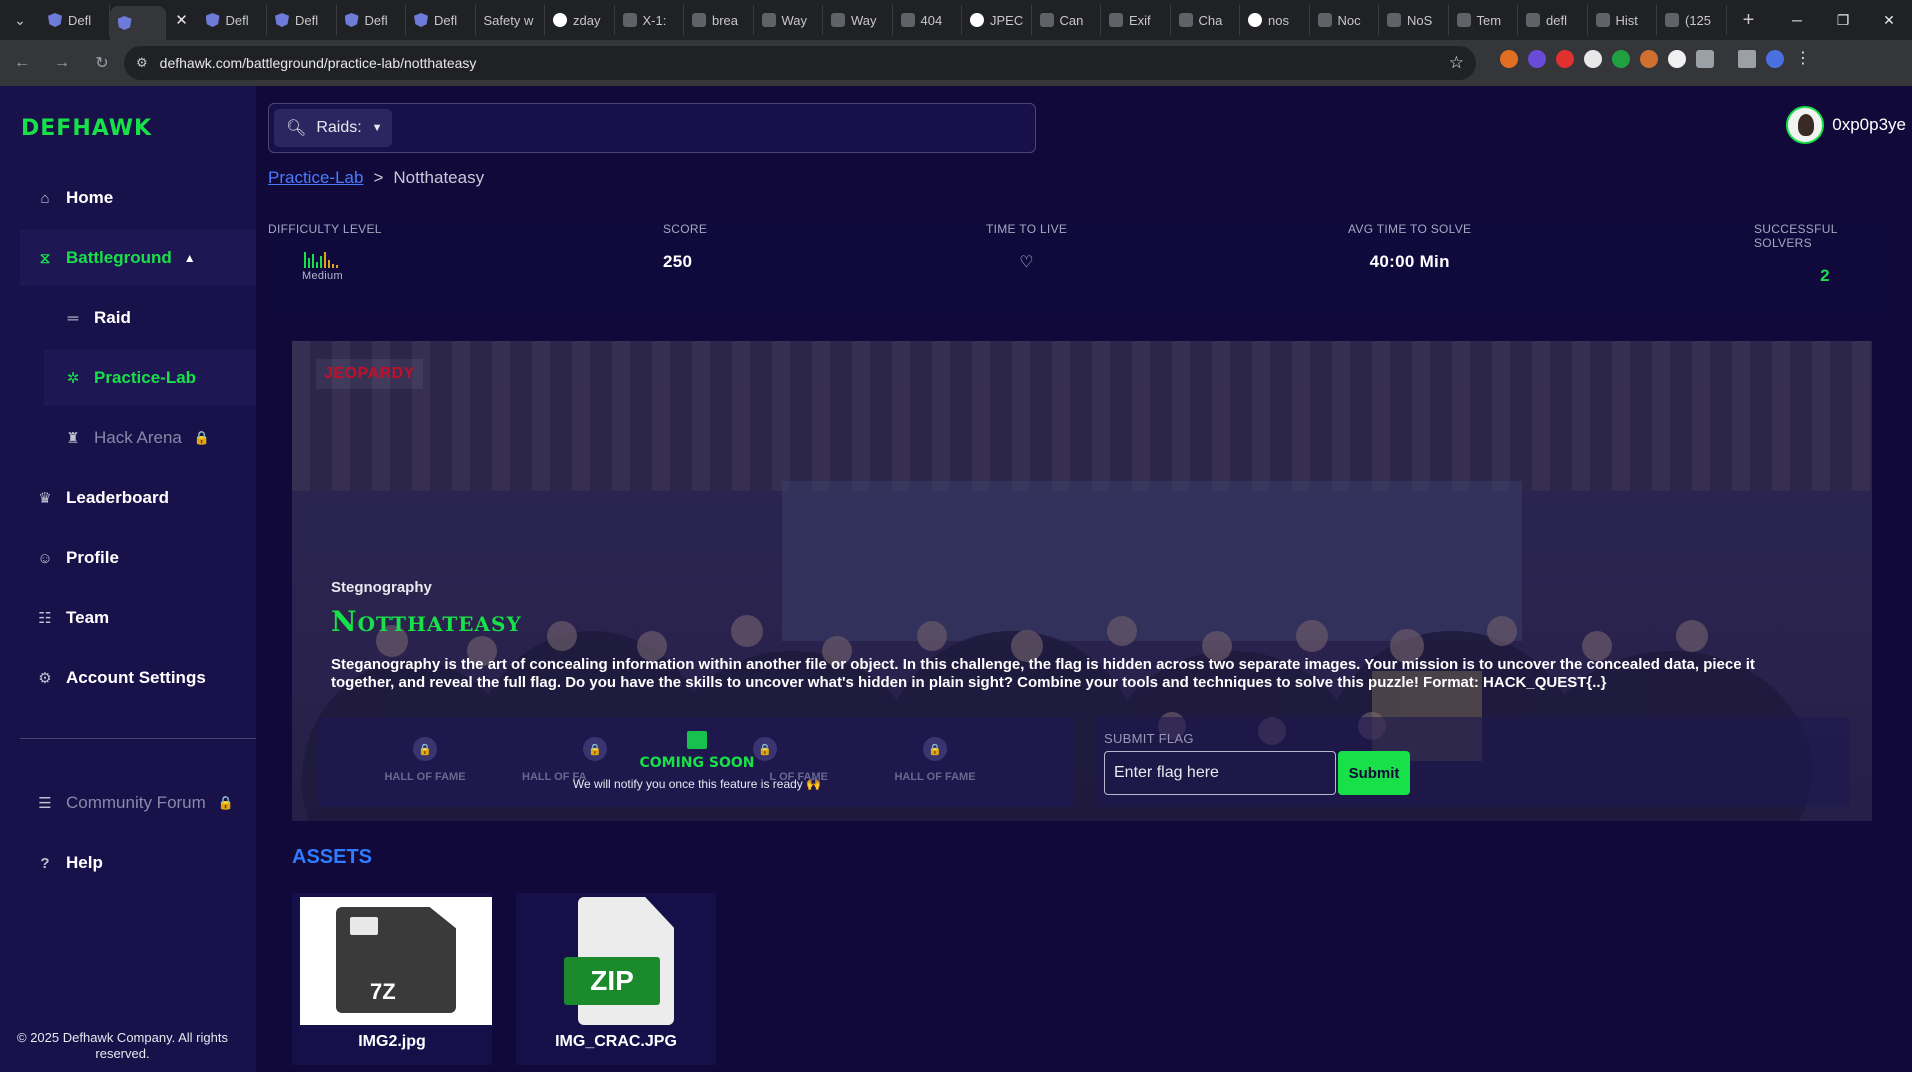  What do you see at coordinates (102, 63) in the screenshot?
I see `reload-icon: ↻` at bounding box center [102, 63].